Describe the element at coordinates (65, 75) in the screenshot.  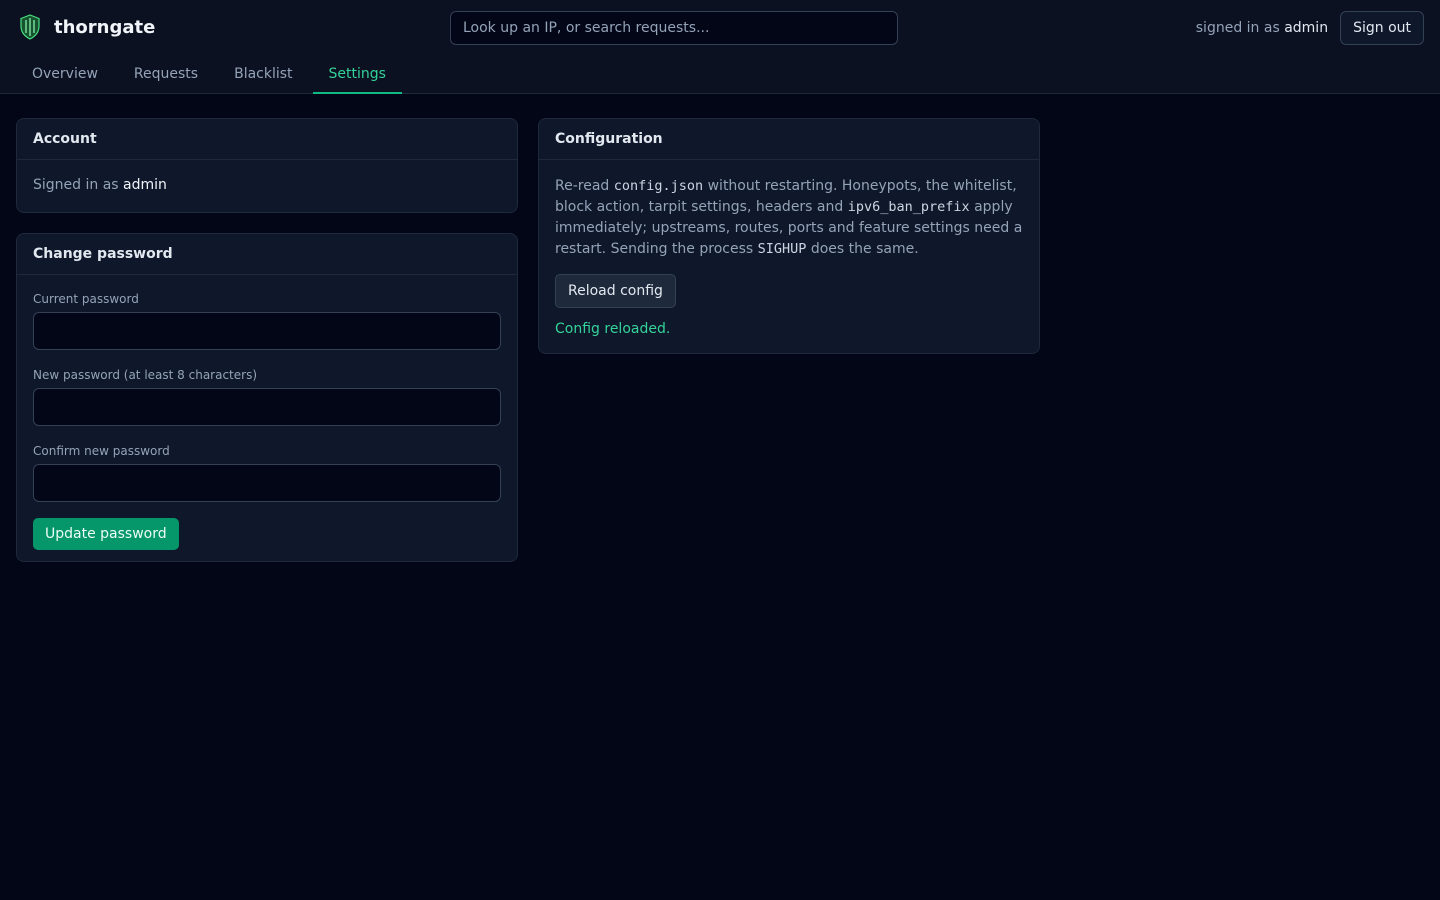
I see `tab-overview: Overview` at that location.